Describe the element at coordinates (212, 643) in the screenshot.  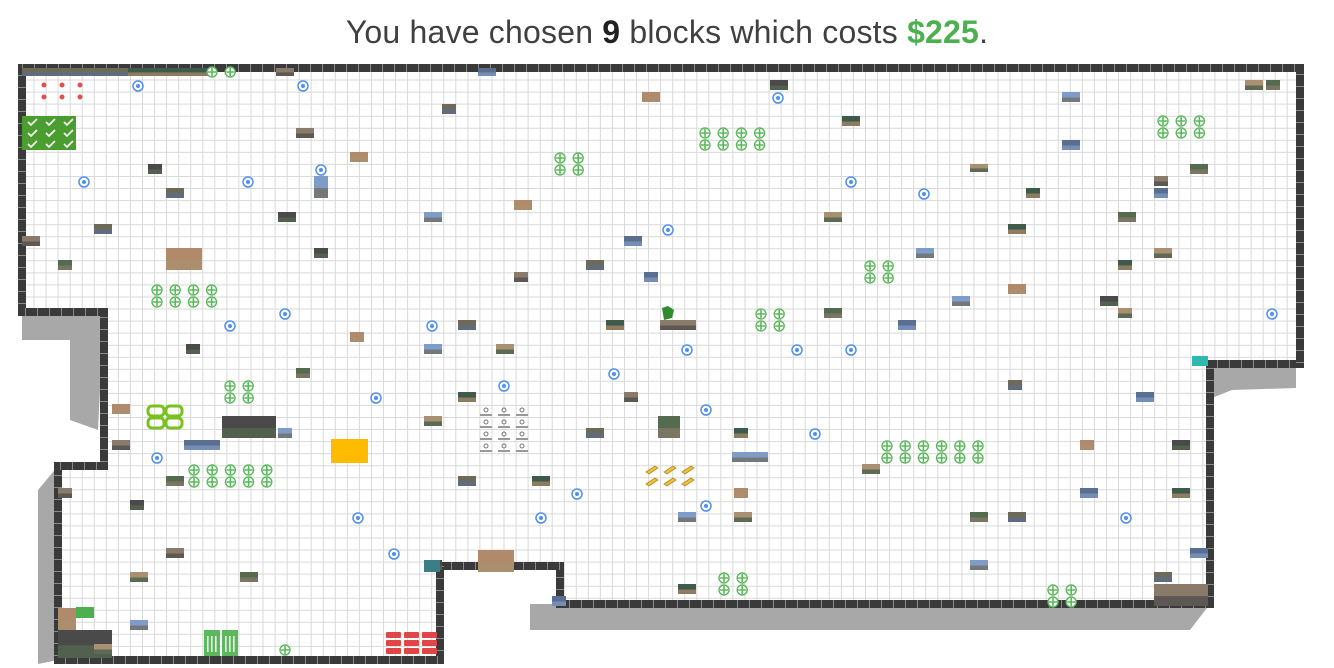
I see `ad-green-columns` at that location.